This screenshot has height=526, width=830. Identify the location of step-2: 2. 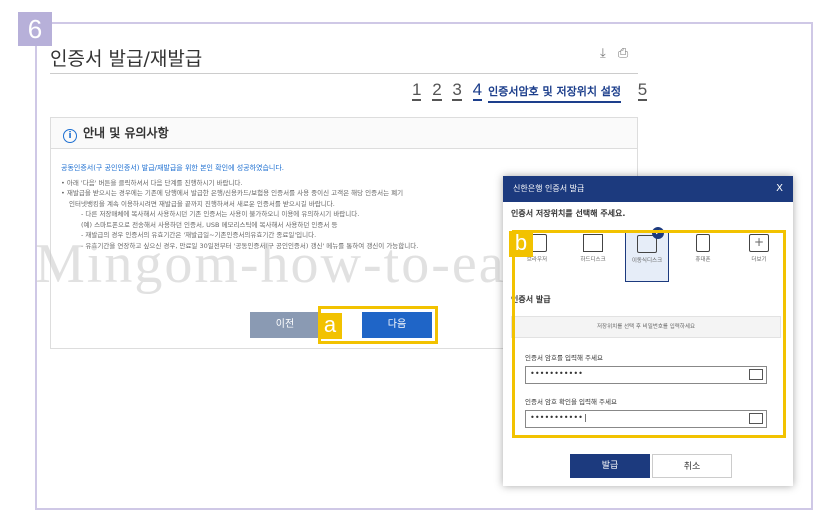
(437, 90).